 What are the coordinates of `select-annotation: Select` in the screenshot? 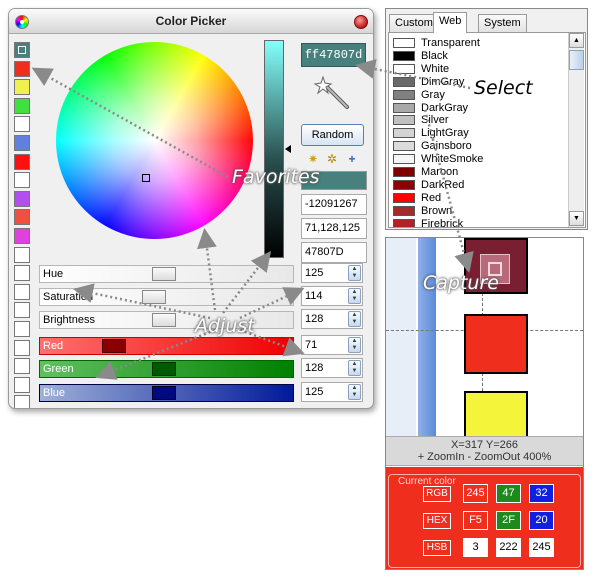 It's located at (503, 88).